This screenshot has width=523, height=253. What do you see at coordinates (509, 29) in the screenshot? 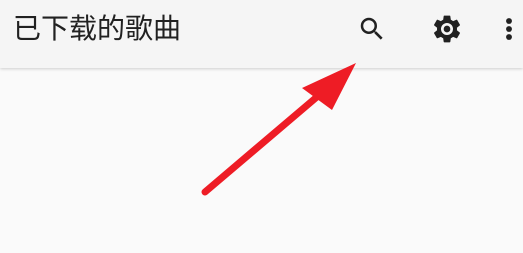
I see `more-vert-icon` at bounding box center [509, 29].